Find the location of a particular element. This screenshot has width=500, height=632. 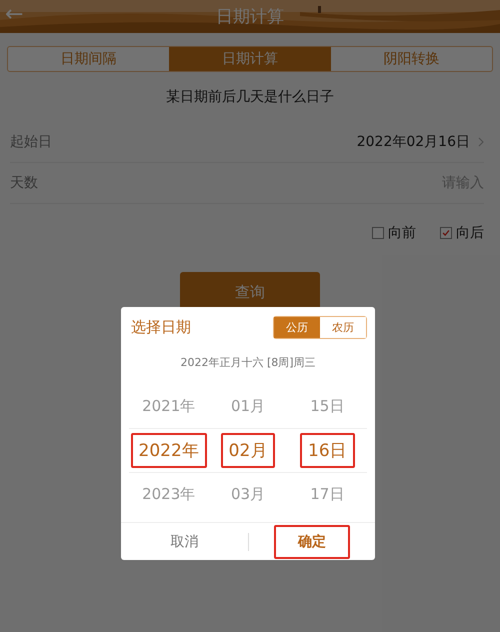

tab: 日期间隔 is located at coordinates (89, 59).